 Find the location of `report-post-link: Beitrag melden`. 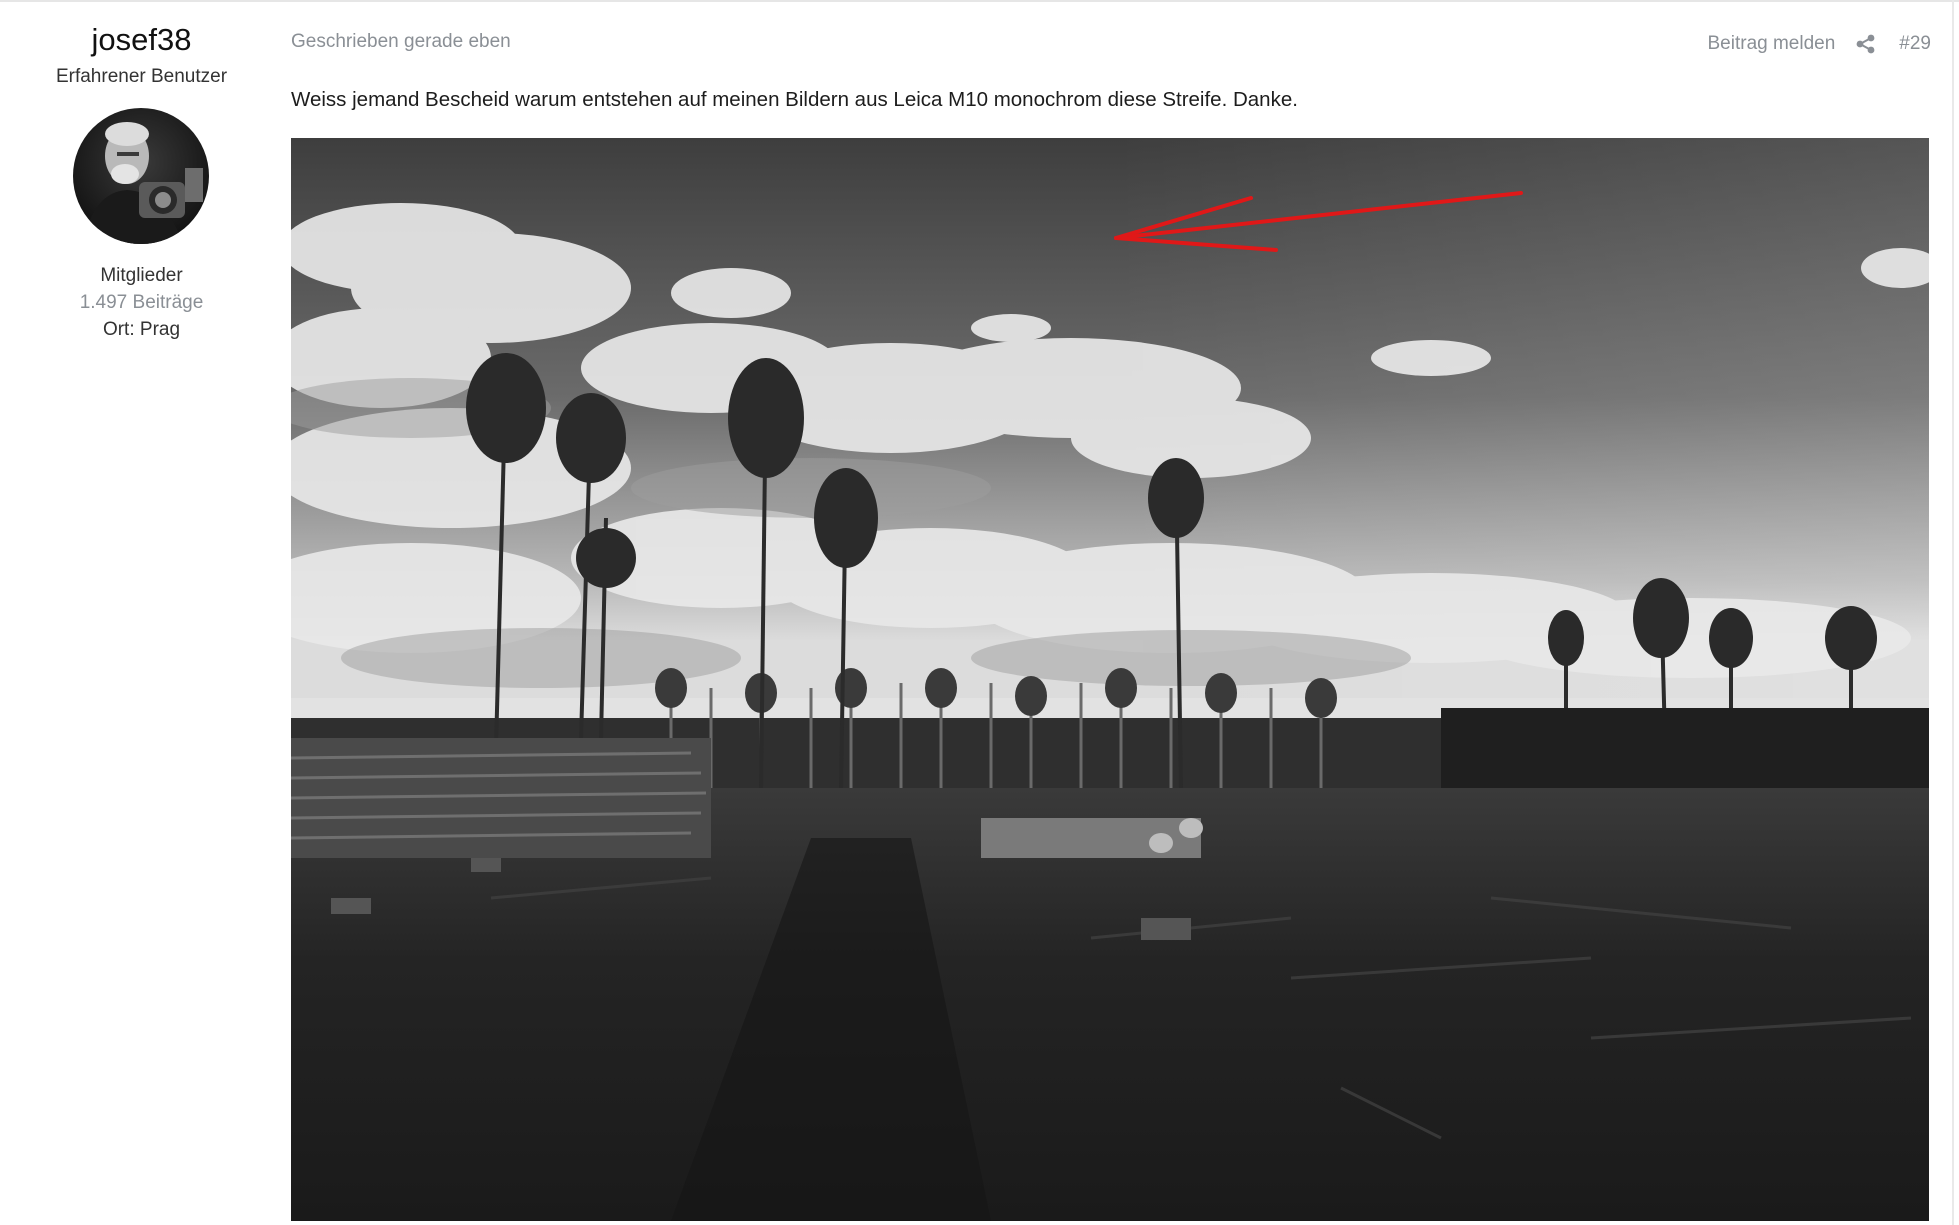

report-post-link: Beitrag melden is located at coordinates (1772, 44).